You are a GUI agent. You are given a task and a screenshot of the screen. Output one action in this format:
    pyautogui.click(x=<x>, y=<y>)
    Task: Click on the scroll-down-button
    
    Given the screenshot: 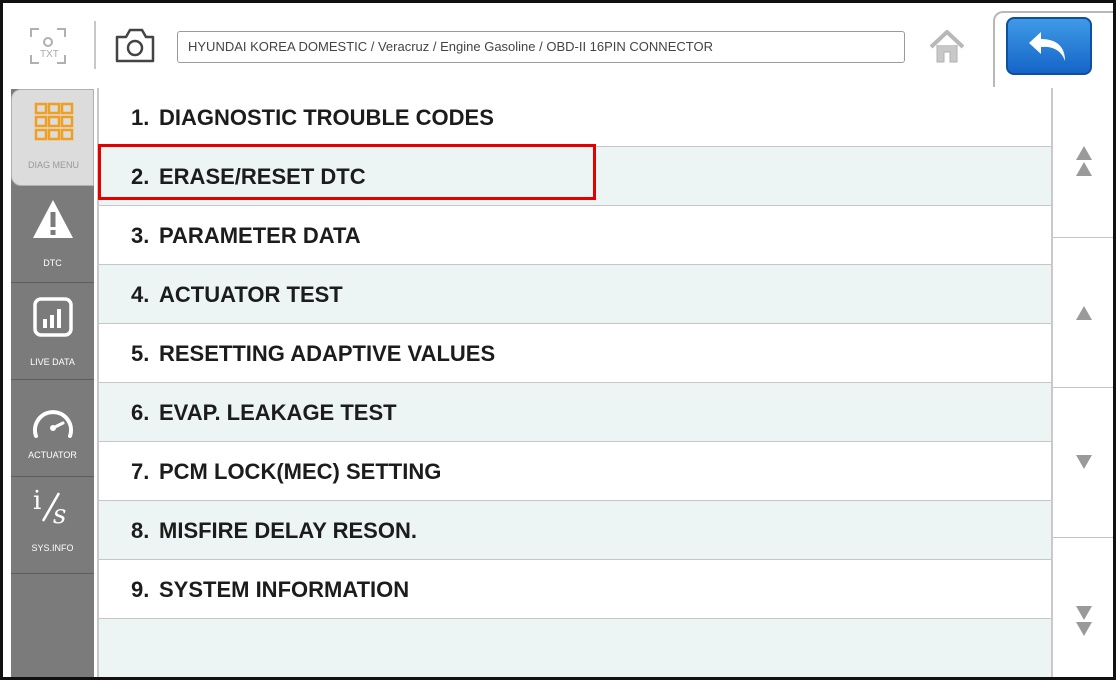 What is the action you would take?
    pyautogui.click(x=1083, y=463)
    